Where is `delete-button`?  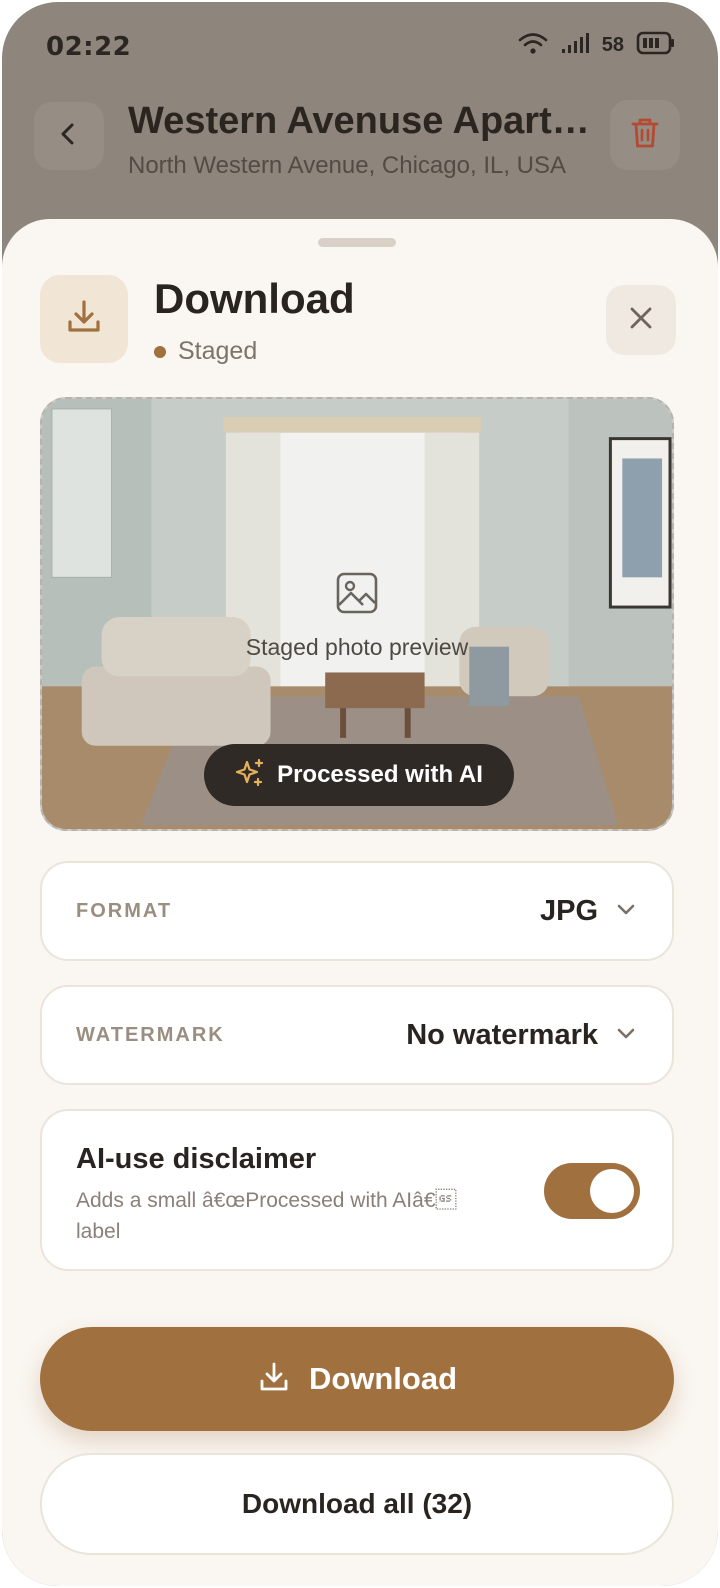 delete-button is located at coordinates (645, 135).